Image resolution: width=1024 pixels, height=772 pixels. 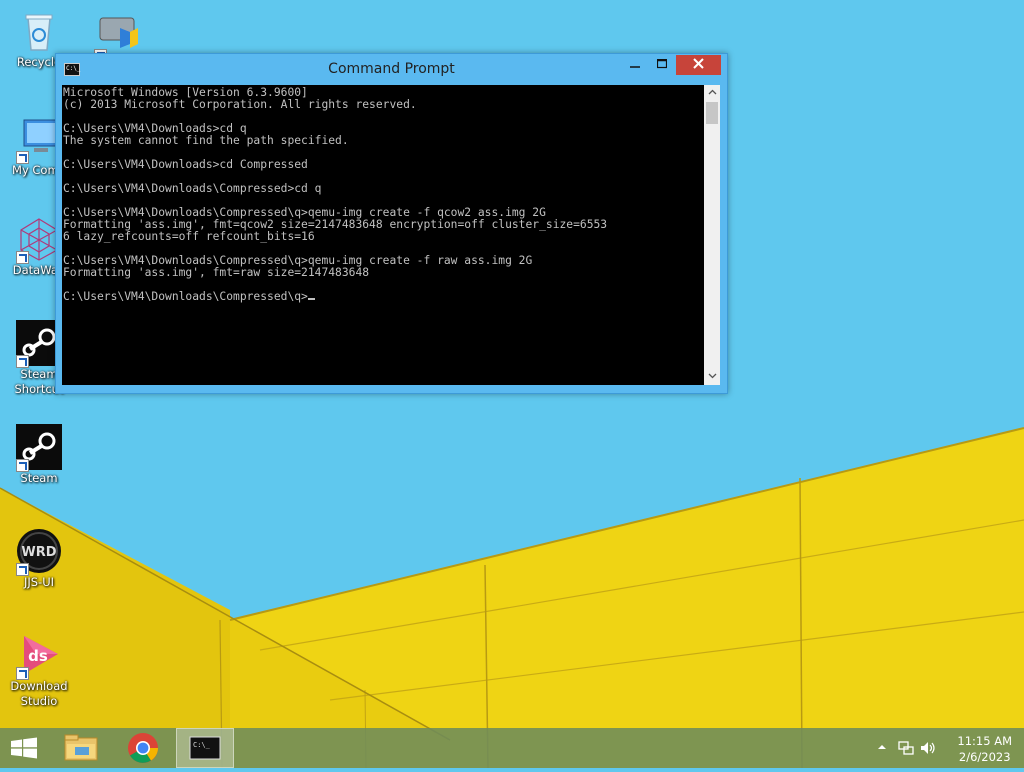 I want to click on minimize-button, so click(x=635, y=65).